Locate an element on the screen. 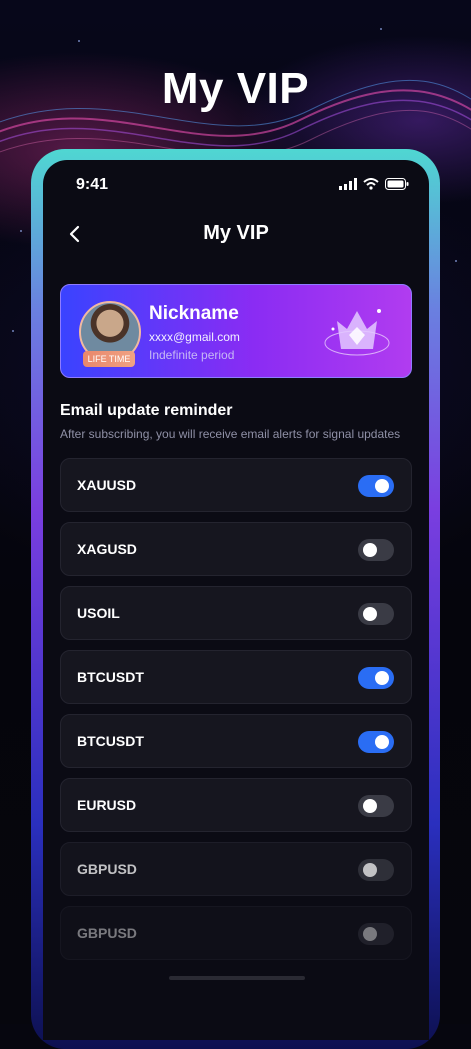 The image size is (471, 1049). symbol-label: EURUSD is located at coordinates (107, 805).